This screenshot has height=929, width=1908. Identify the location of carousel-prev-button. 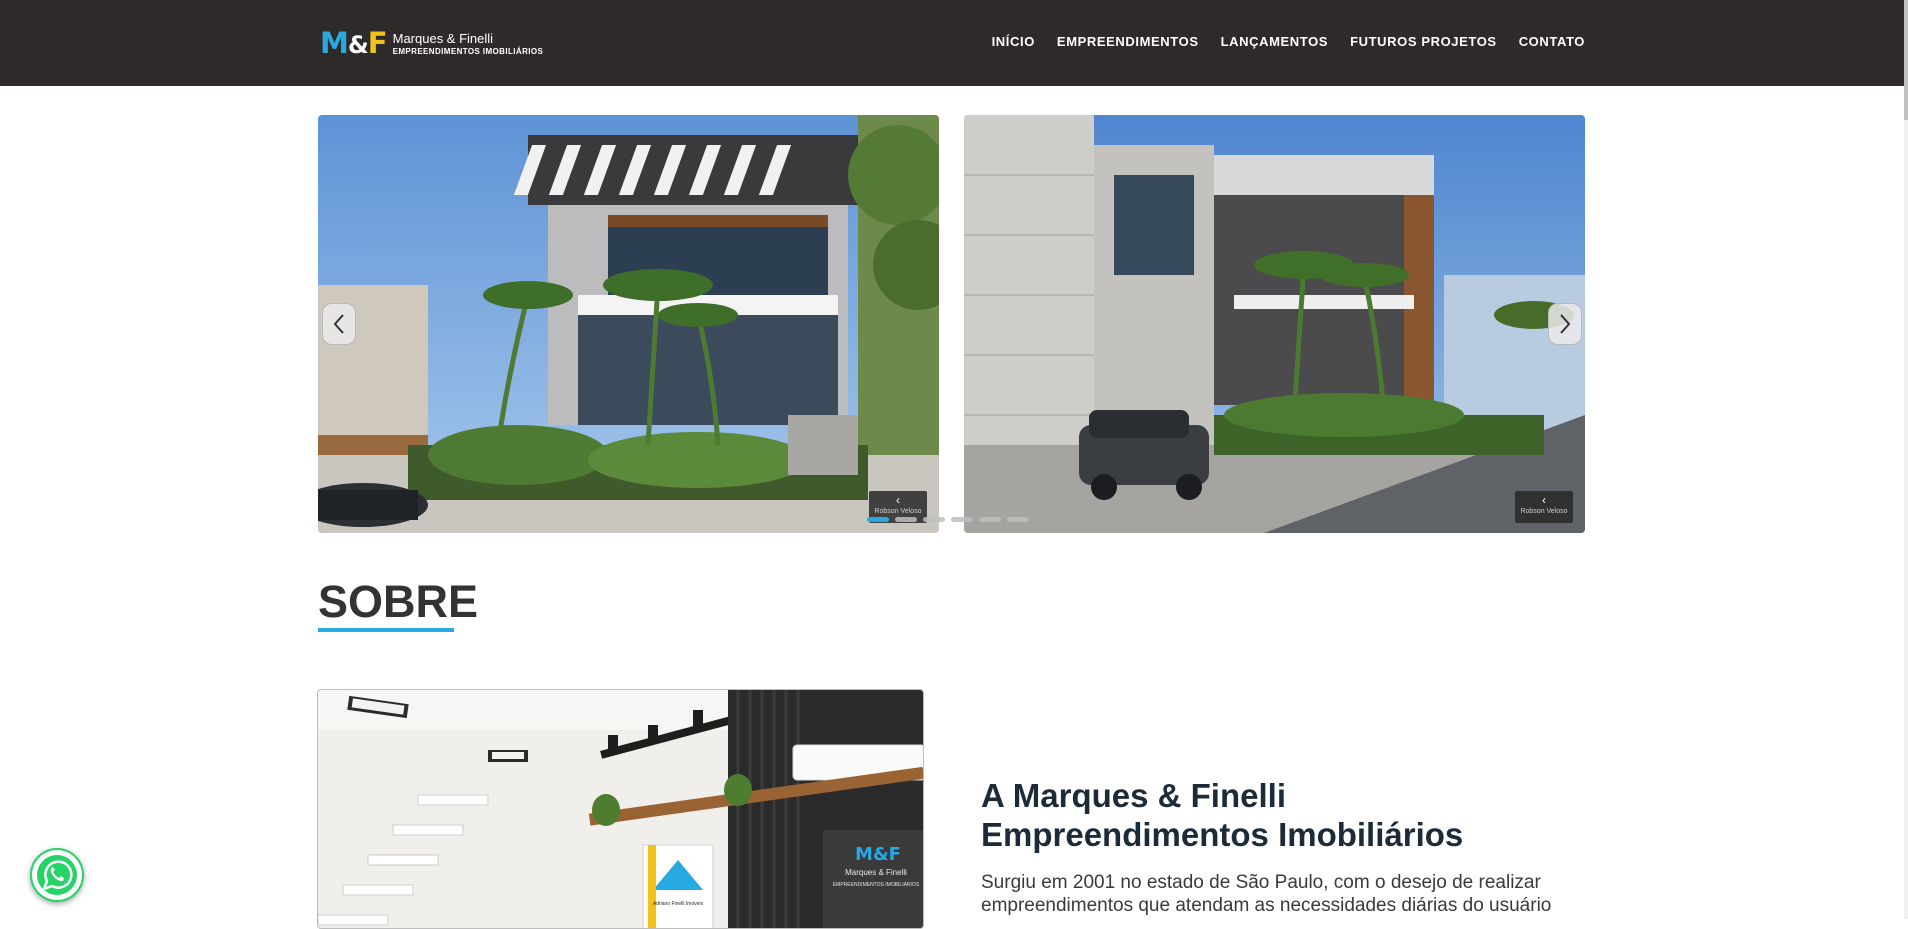
(339, 324).